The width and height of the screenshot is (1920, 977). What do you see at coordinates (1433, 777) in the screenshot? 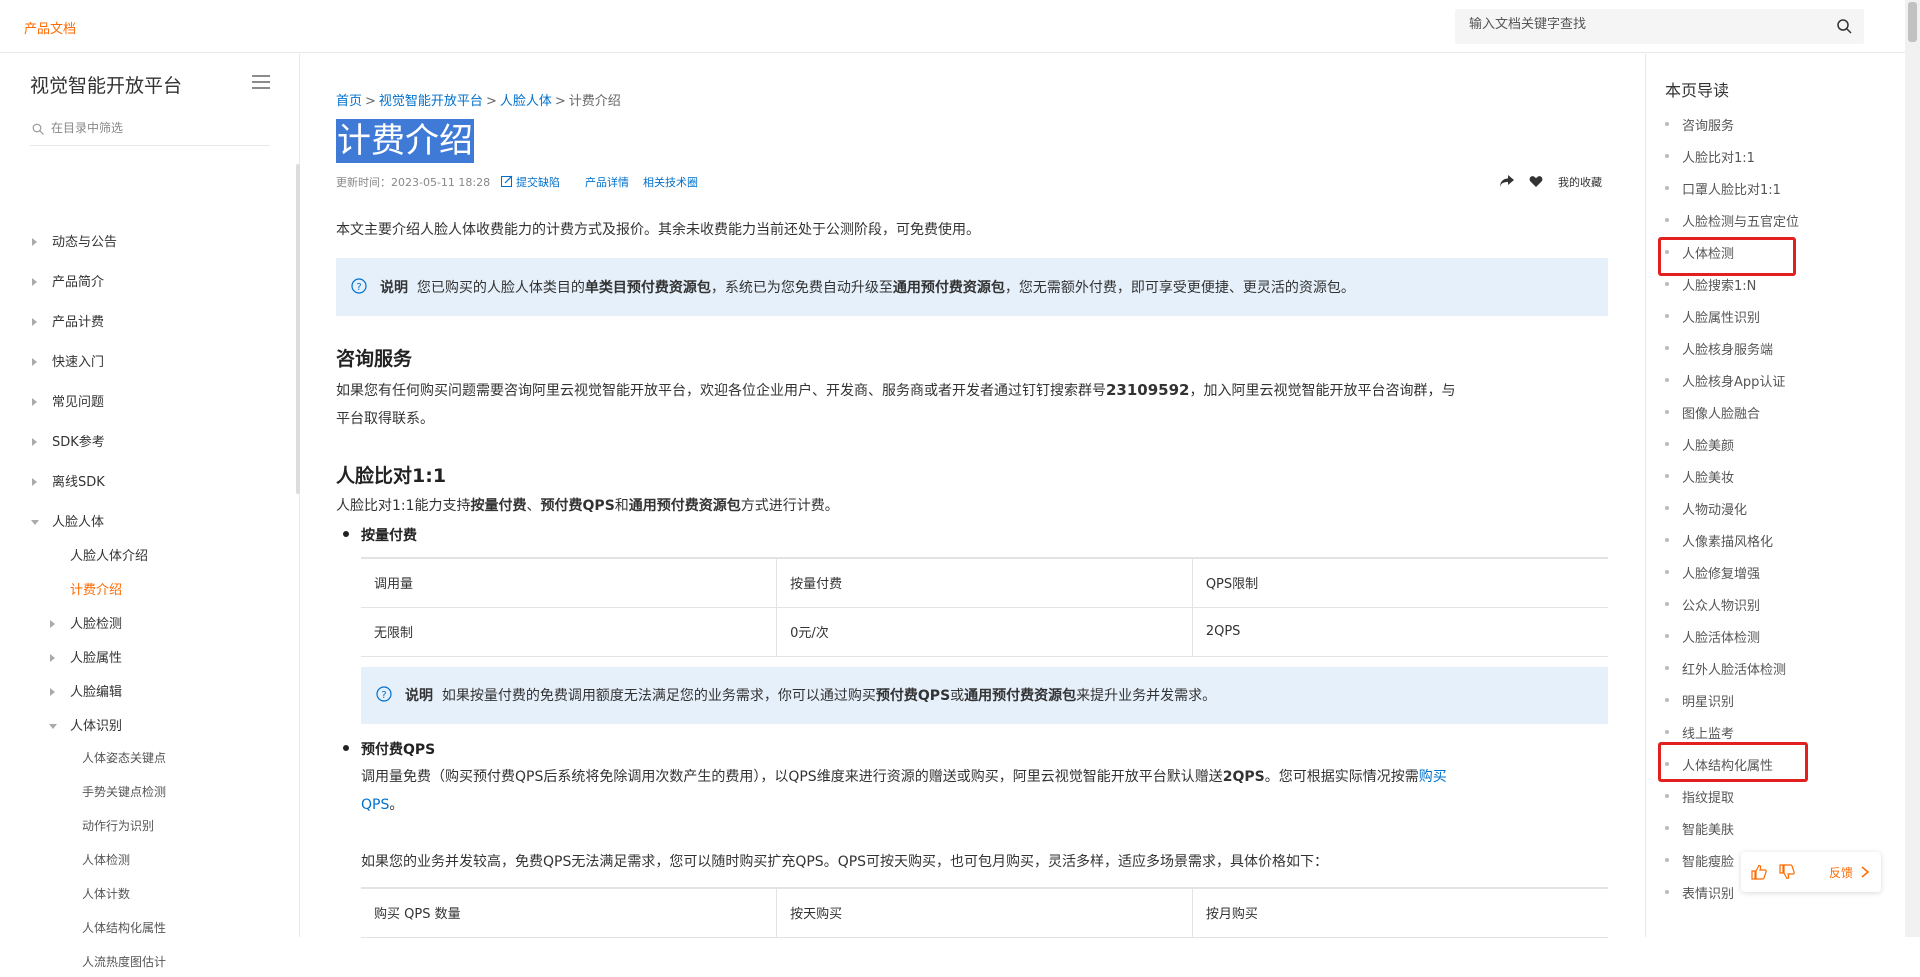
I see `buy-link: 购买` at bounding box center [1433, 777].